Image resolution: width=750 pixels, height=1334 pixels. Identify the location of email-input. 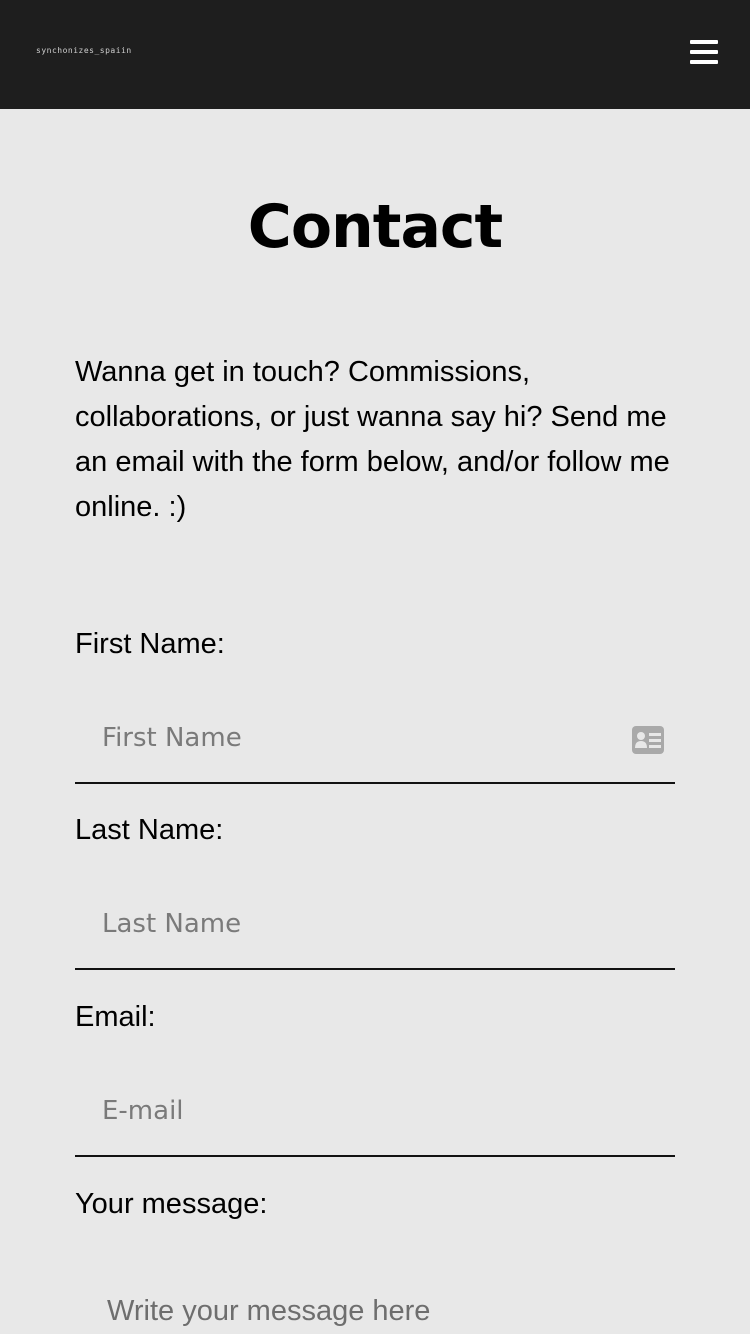
(375, 1111).